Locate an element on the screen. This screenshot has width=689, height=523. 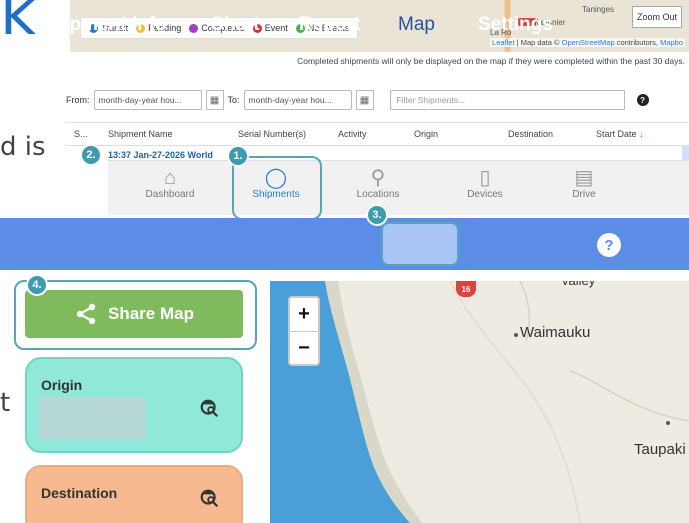
map-place-label: valley is located at coordinates (578, 284).